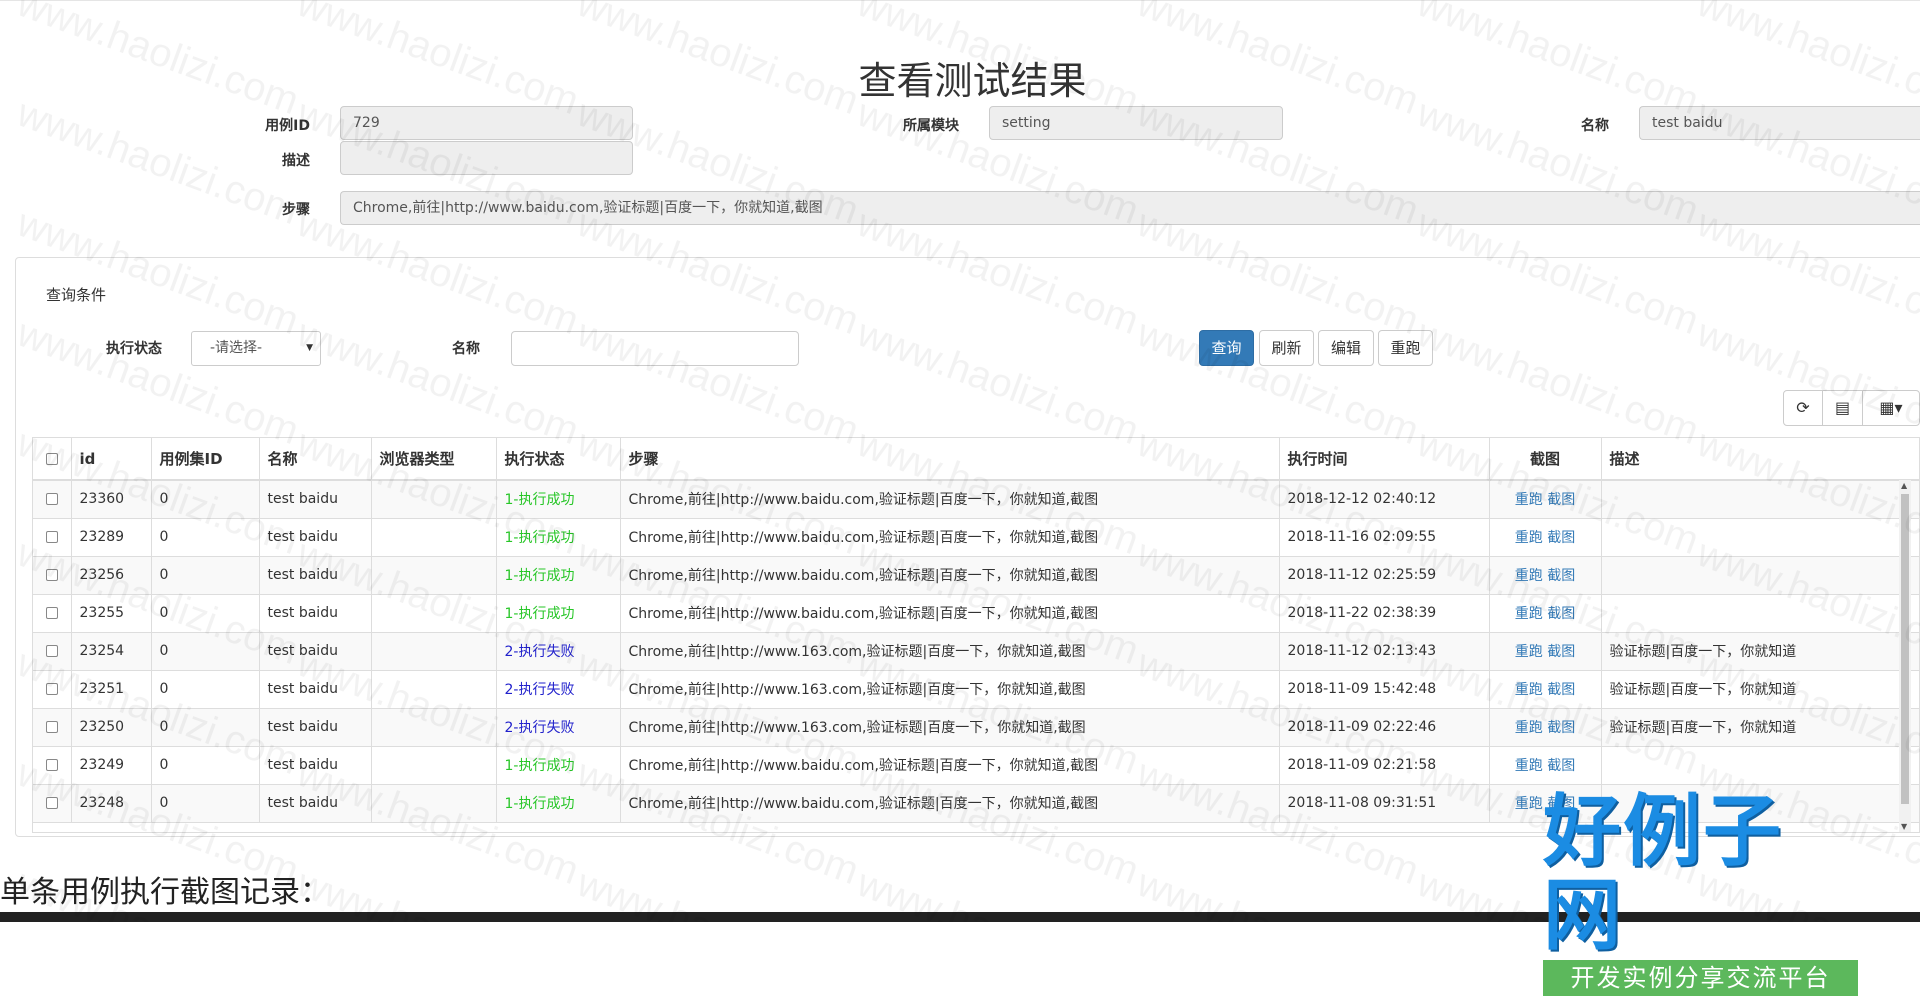  What do you see at coordinates (1384, 459) in the screenshot?
I see `col-header-time: 执行时间` at bounding box center [1384, 459].